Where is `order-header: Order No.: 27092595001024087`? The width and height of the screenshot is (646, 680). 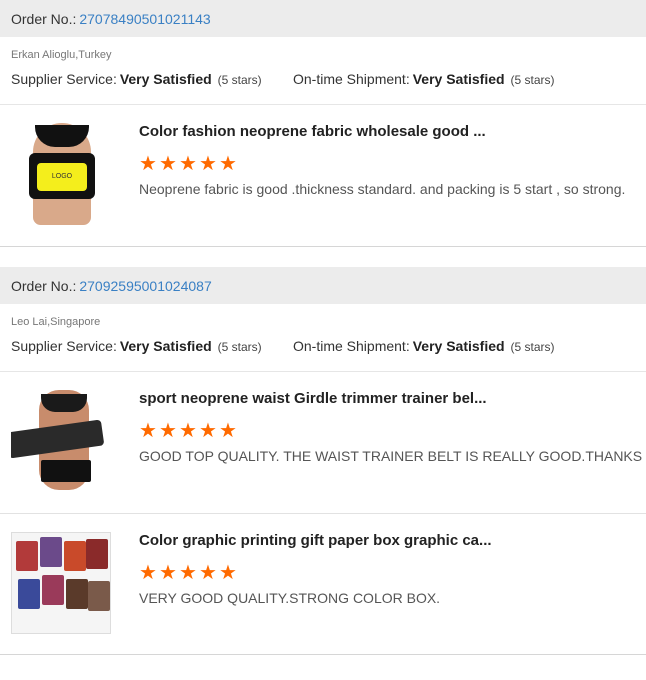 order-header: Order No.: 27092595001024087 is located at coordinates (323, 285).